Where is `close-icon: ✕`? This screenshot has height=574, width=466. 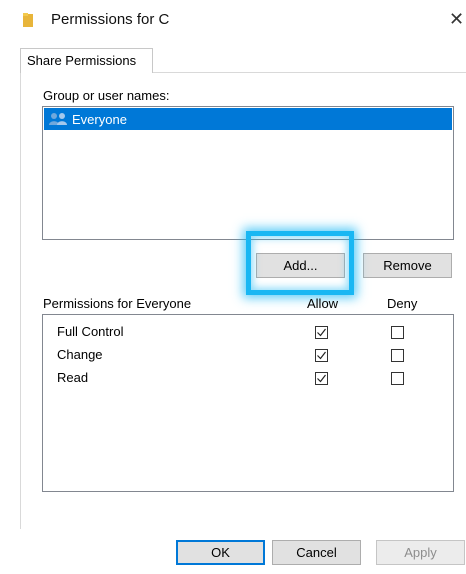
close-icon: ✕ is located at coordinates (456, 19).